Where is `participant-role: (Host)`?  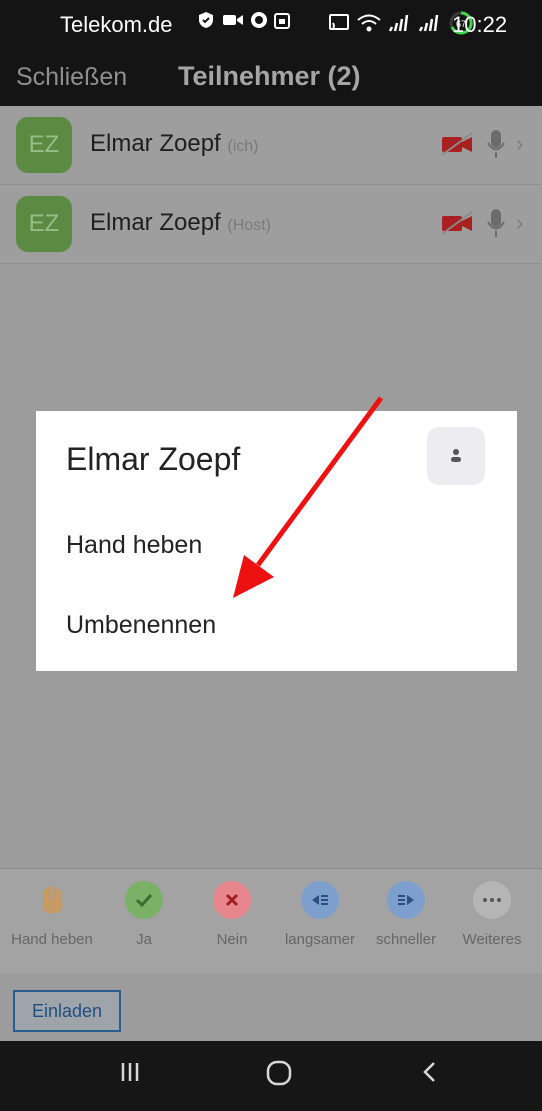
participant-role: (Host) is located at coordinates (249, 225).